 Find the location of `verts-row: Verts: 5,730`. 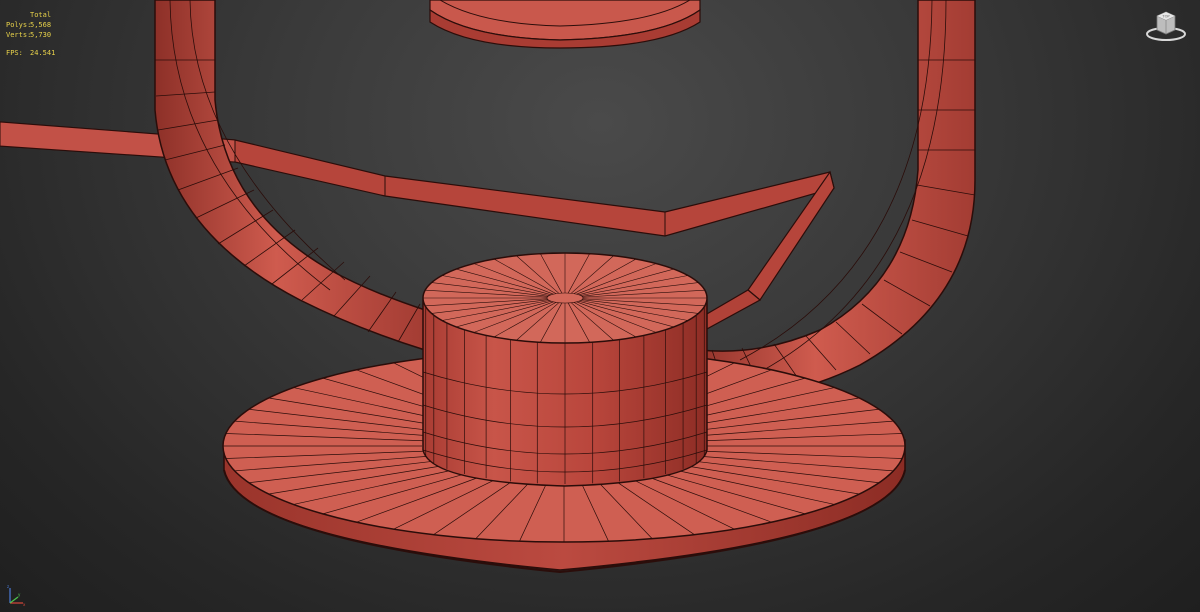

verts-row: Verts: 5,730 is located at coordinates (30, 35).